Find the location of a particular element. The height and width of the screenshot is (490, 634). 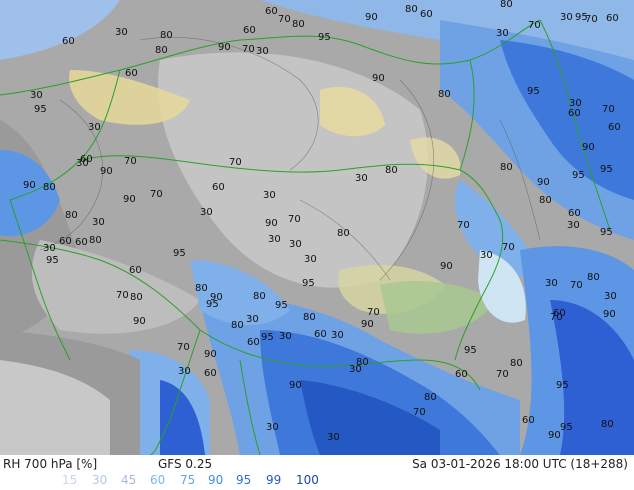

map-title: RH 700 hPa [%] is located at coordinates (50, 464).